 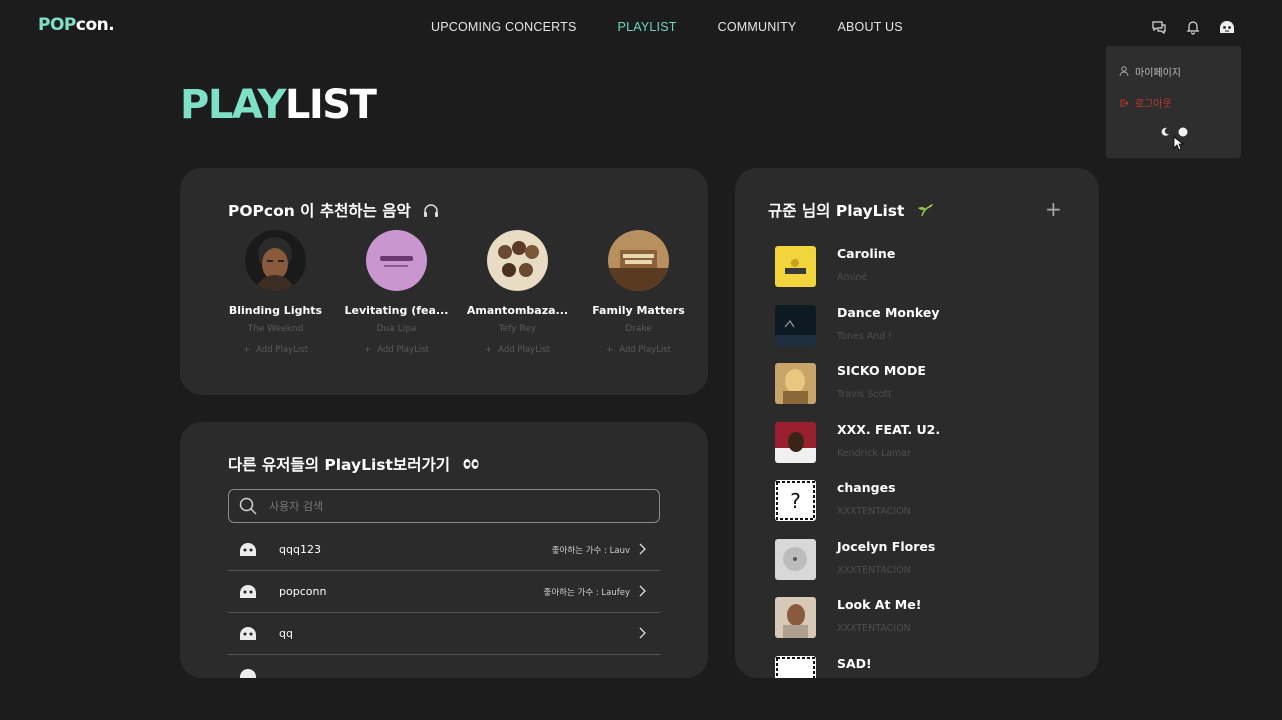 I want to click on recommend-item: Amantombaza... Tefy Rey + Add PlayList, so click(x=517, y=292).